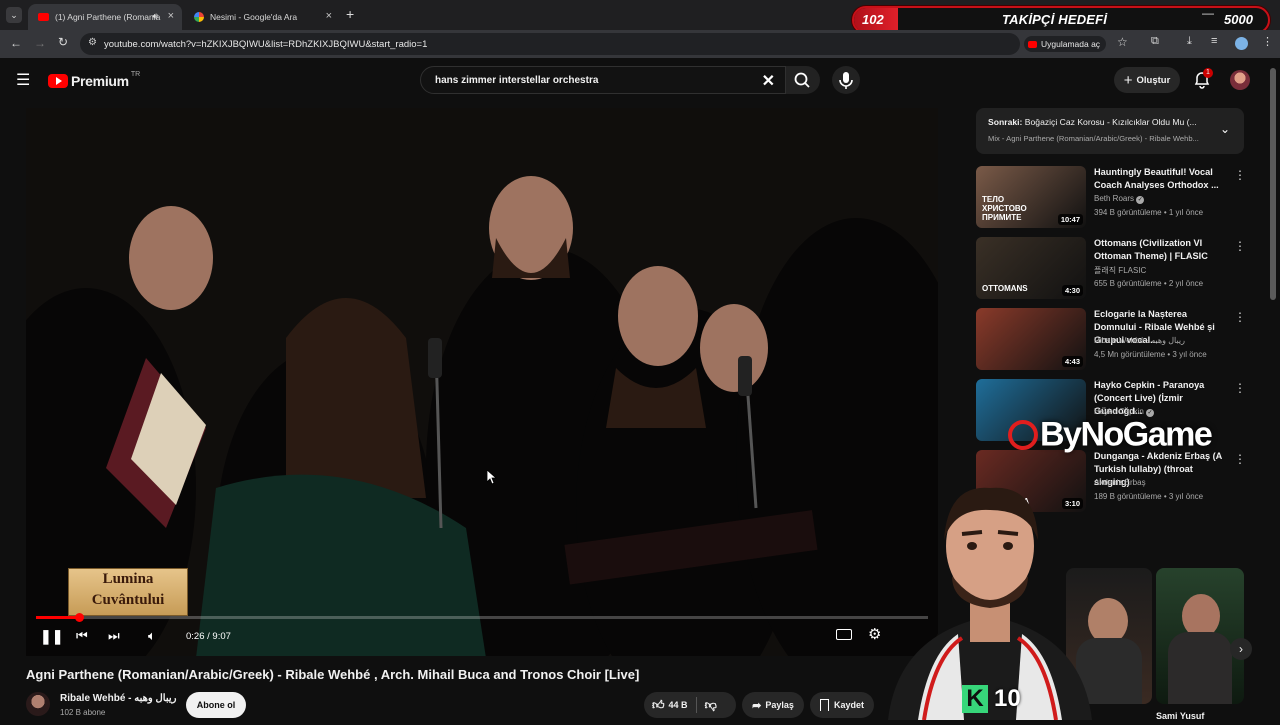  I want to click on lower-third-caption: Lumina Cuvântului, so click(128, 592).